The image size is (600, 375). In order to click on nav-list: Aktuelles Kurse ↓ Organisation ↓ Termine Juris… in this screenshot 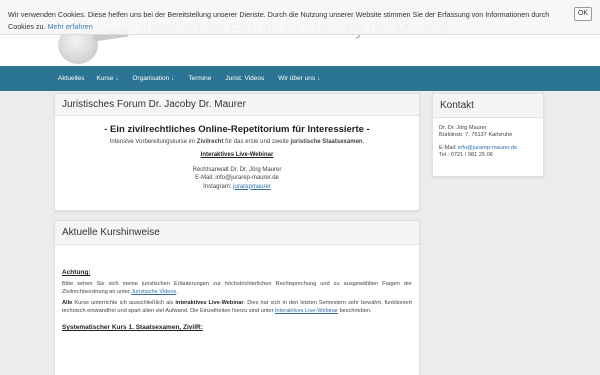, I will do `click(196, 78)`.